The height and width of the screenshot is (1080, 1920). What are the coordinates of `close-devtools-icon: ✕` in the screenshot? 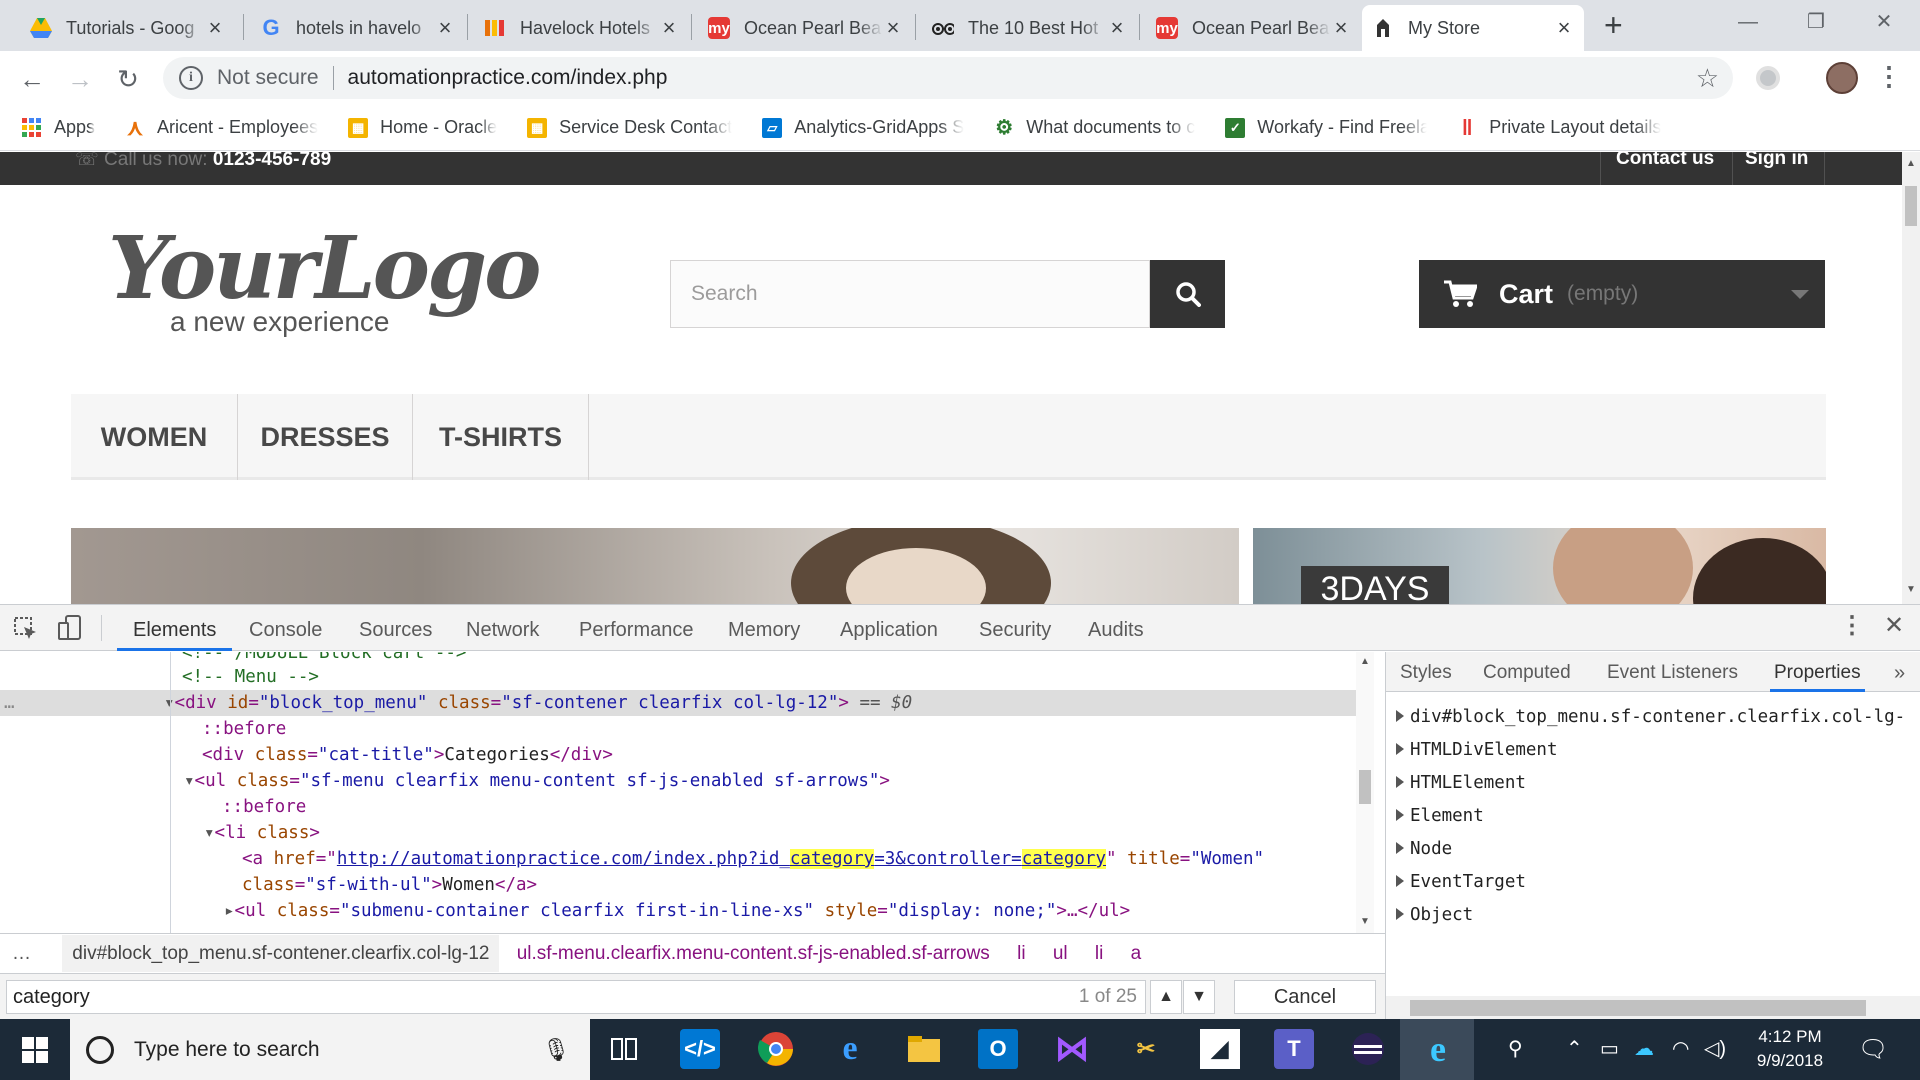 It's located at (1894, 625).